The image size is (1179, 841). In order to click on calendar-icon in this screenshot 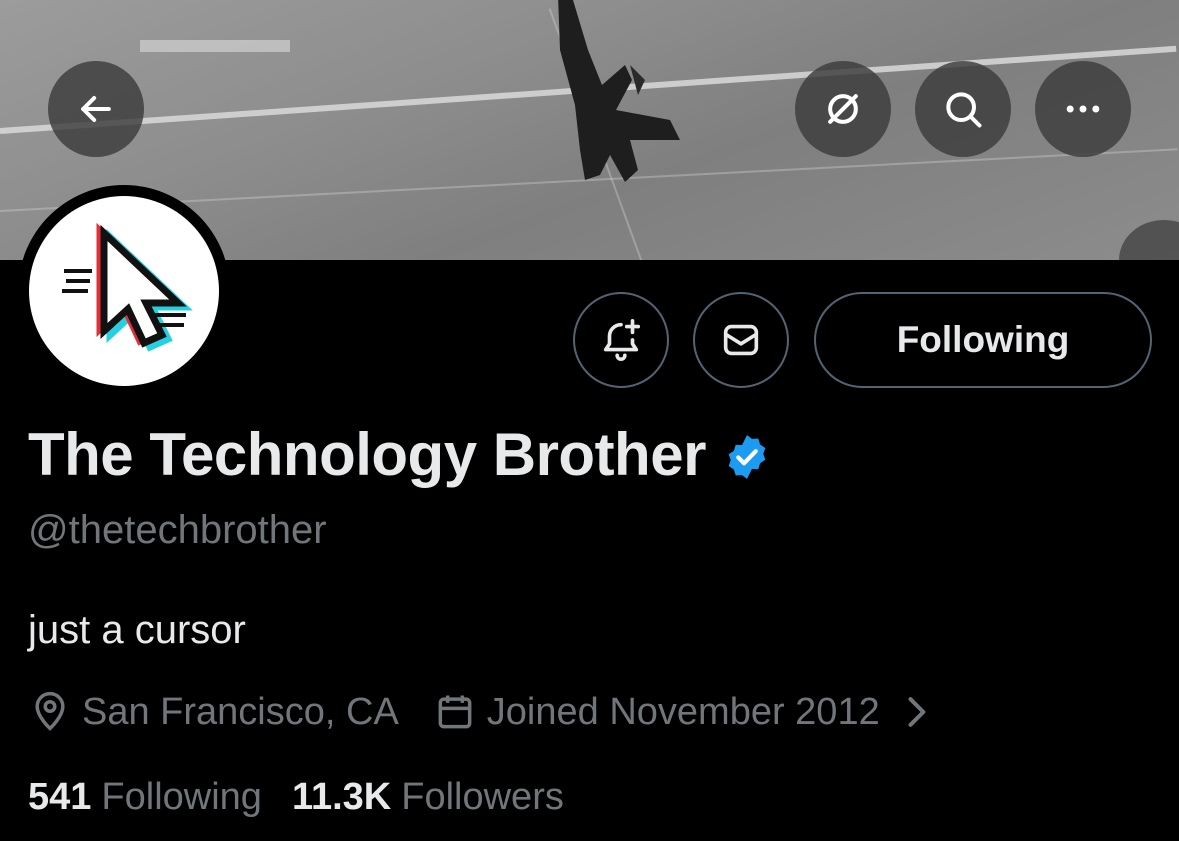, I will do `click(455, 712)`.